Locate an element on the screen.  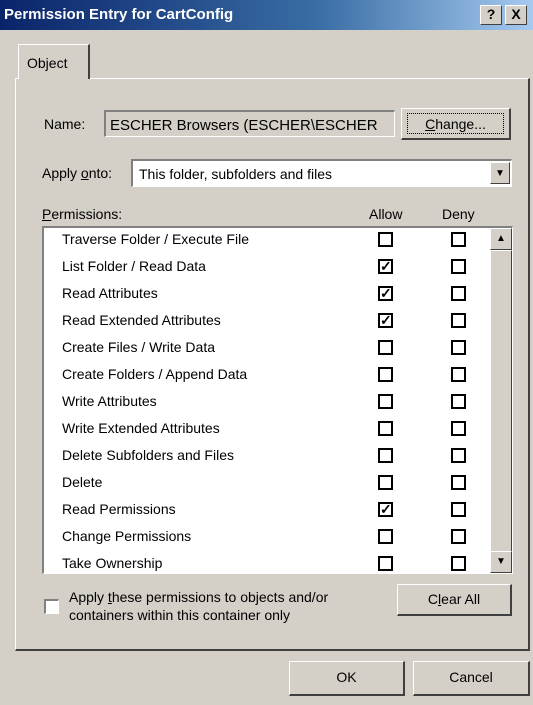
permission-name: Read Extended Attributes is located at coordinates (141, 320).